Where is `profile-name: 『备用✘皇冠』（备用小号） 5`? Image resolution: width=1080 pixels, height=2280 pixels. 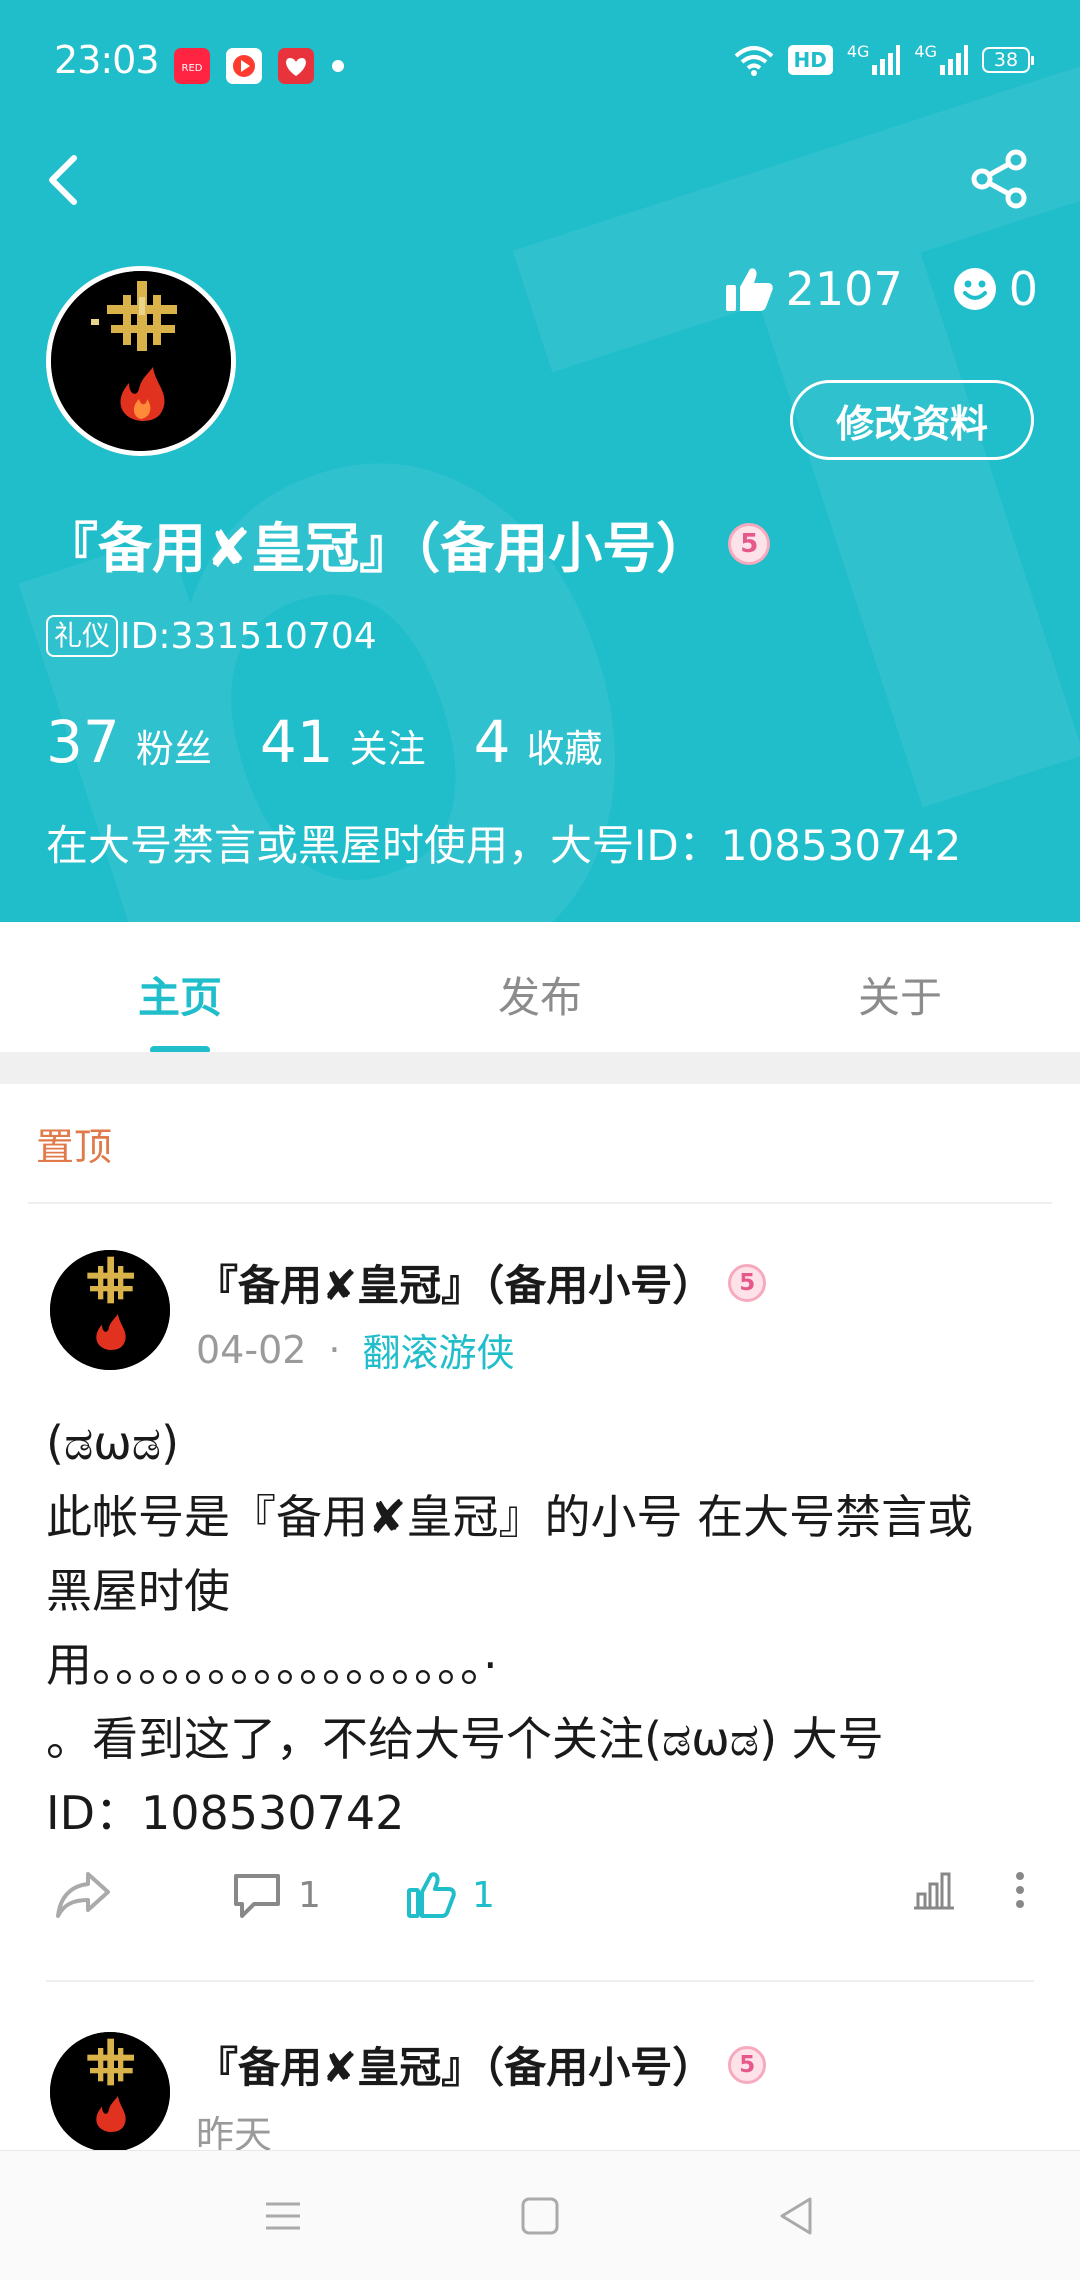 profile-name: 『备用✘皇冠』（备用小号） 5 is located at coordinates (407, 543).